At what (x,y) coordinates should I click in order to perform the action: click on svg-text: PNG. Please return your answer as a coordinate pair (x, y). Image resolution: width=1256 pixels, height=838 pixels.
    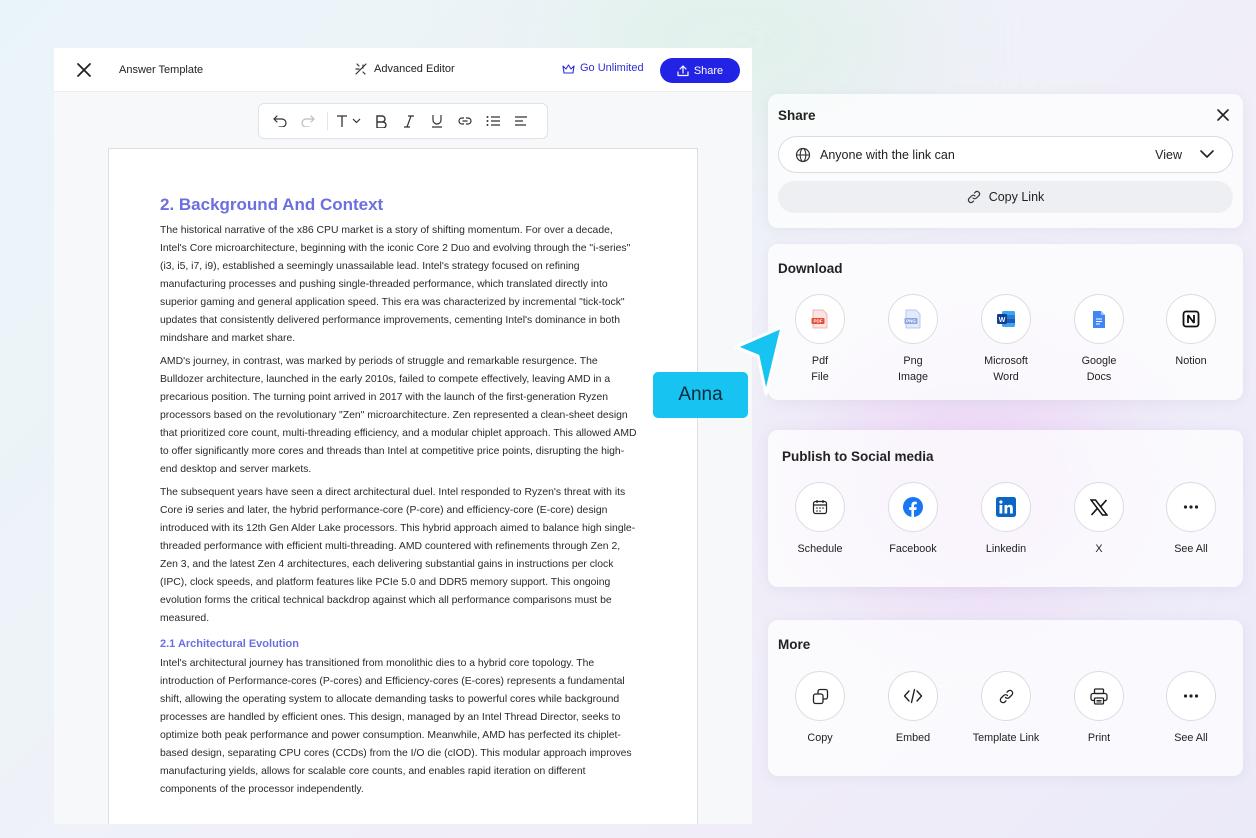
    Looking at the image, I should click on (911, 321).